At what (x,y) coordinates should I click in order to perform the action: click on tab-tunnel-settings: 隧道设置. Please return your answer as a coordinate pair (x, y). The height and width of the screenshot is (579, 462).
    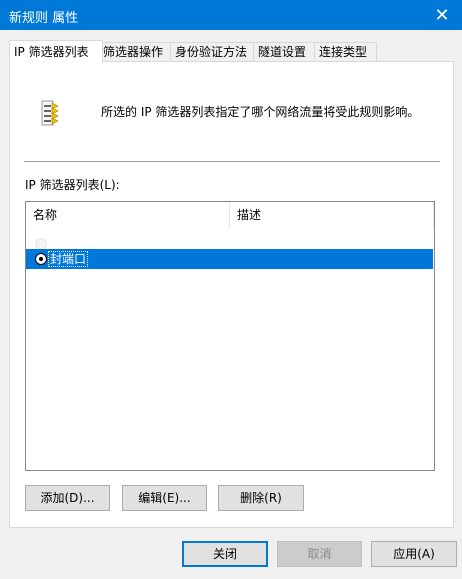
    Looking at the image, I should click on (285, 52).